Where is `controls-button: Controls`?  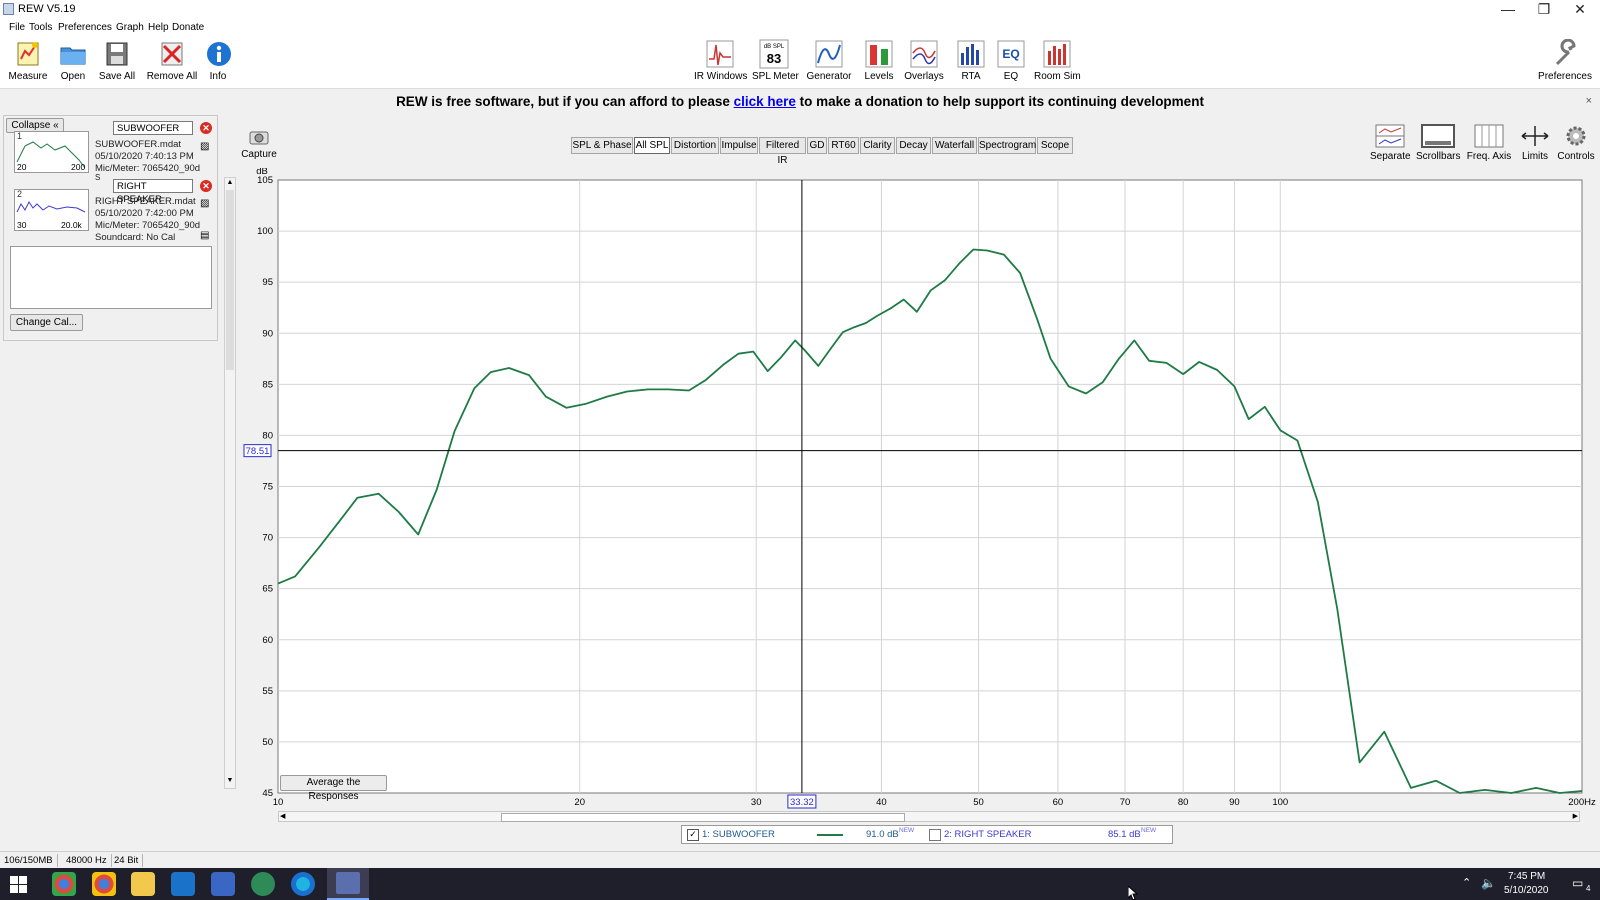 controls-button: Controls is located at coordinates (1576, 143).